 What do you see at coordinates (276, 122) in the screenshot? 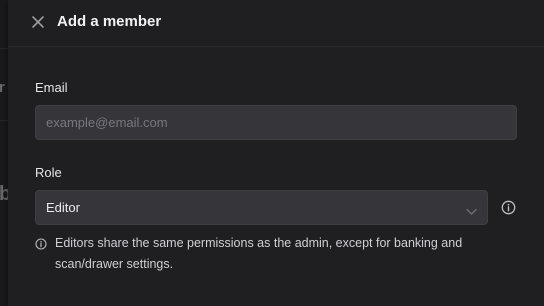
I see `email-field` at bounding box center [276, 122].